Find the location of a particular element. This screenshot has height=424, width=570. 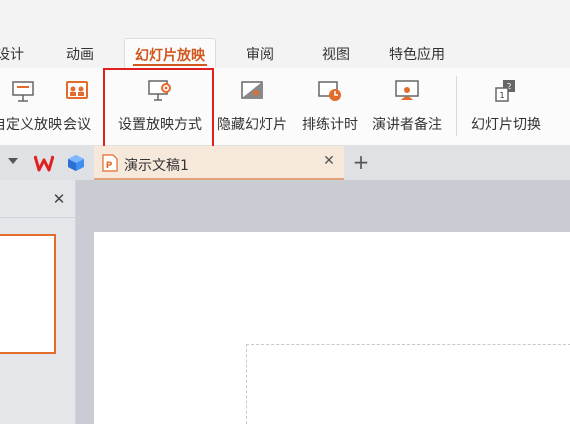

document-tab-bar: P 演示文稿1 ✕ + is located at coordinates (285, 163).